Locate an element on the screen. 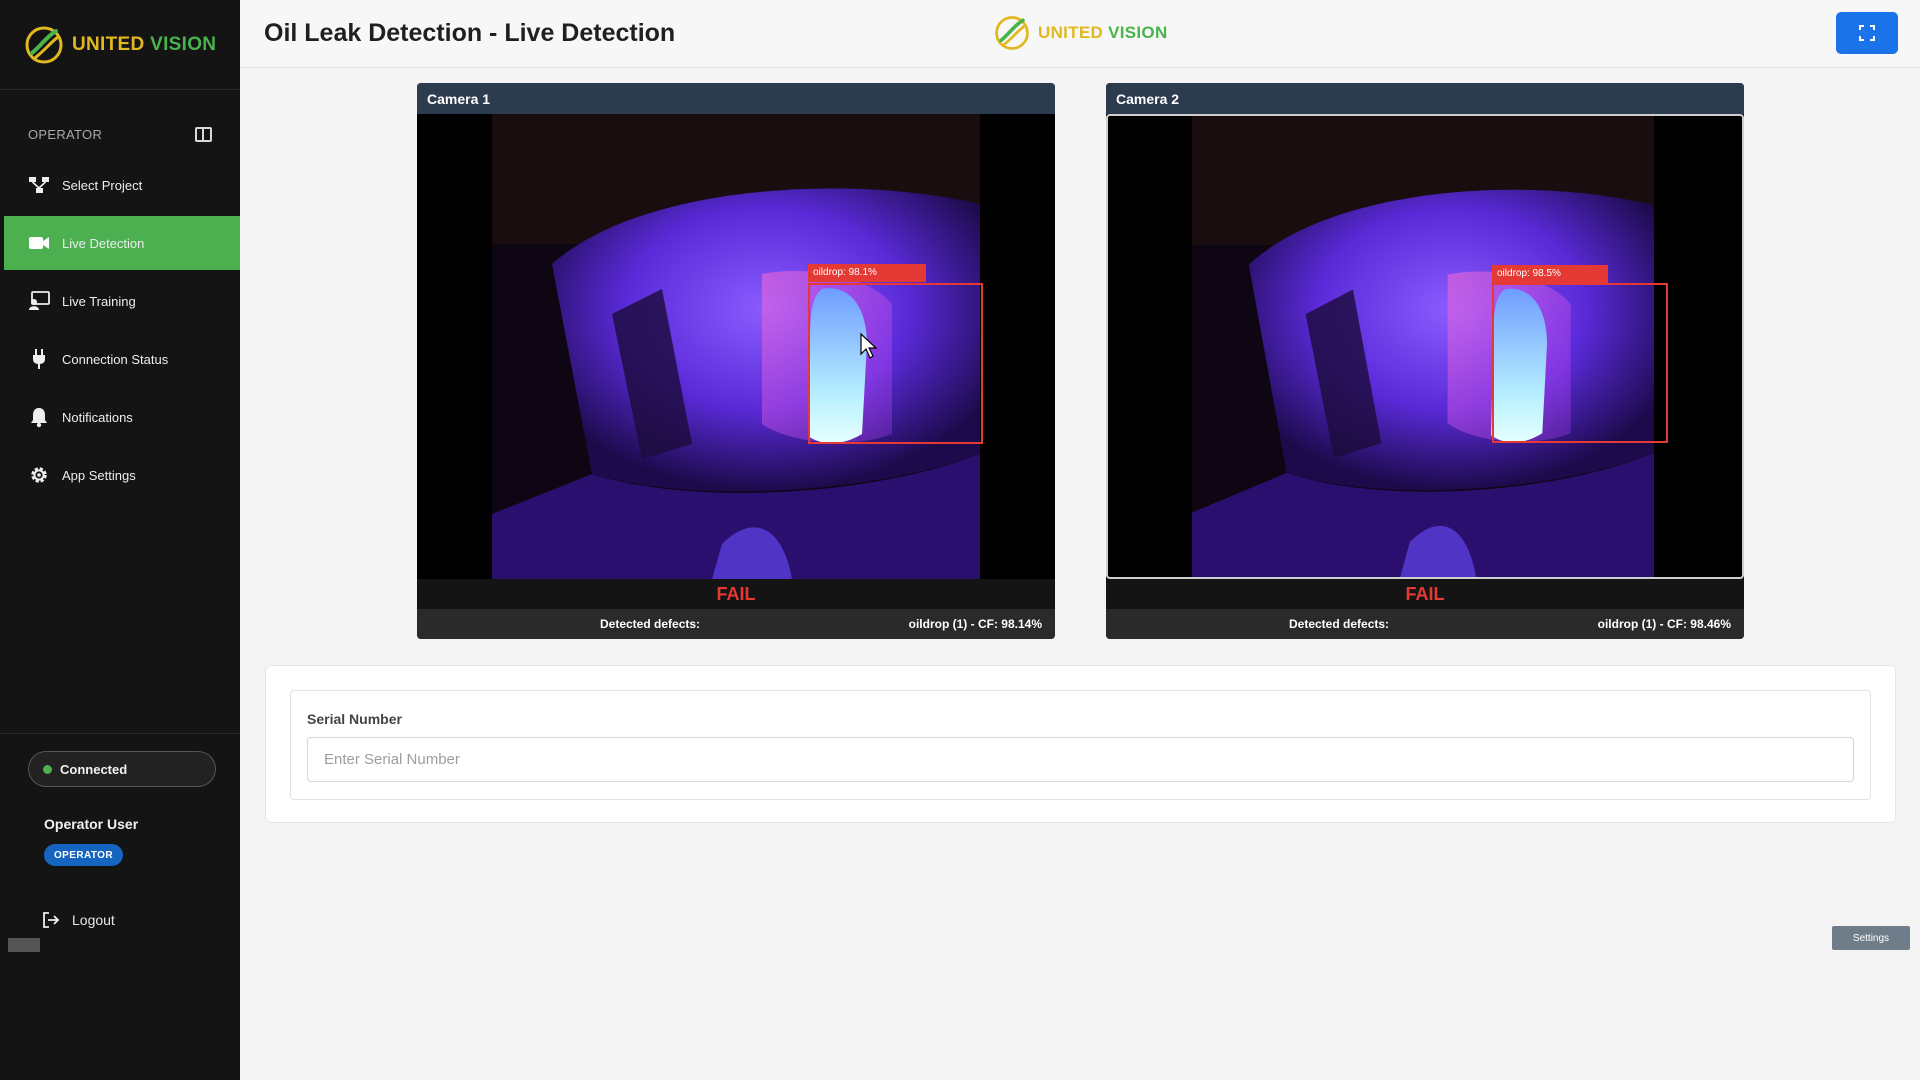 Image resolution: width=1920 pixels, height=1080 pixels. connection-status-text: Connected is located at coordinates (94, 769).